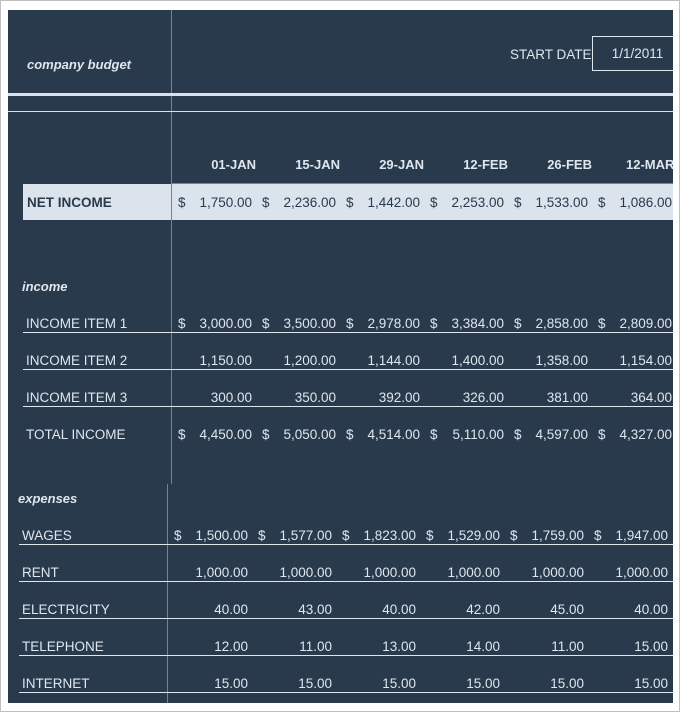  I want to click on value-cell: $2,236.00, so click(298, 204).